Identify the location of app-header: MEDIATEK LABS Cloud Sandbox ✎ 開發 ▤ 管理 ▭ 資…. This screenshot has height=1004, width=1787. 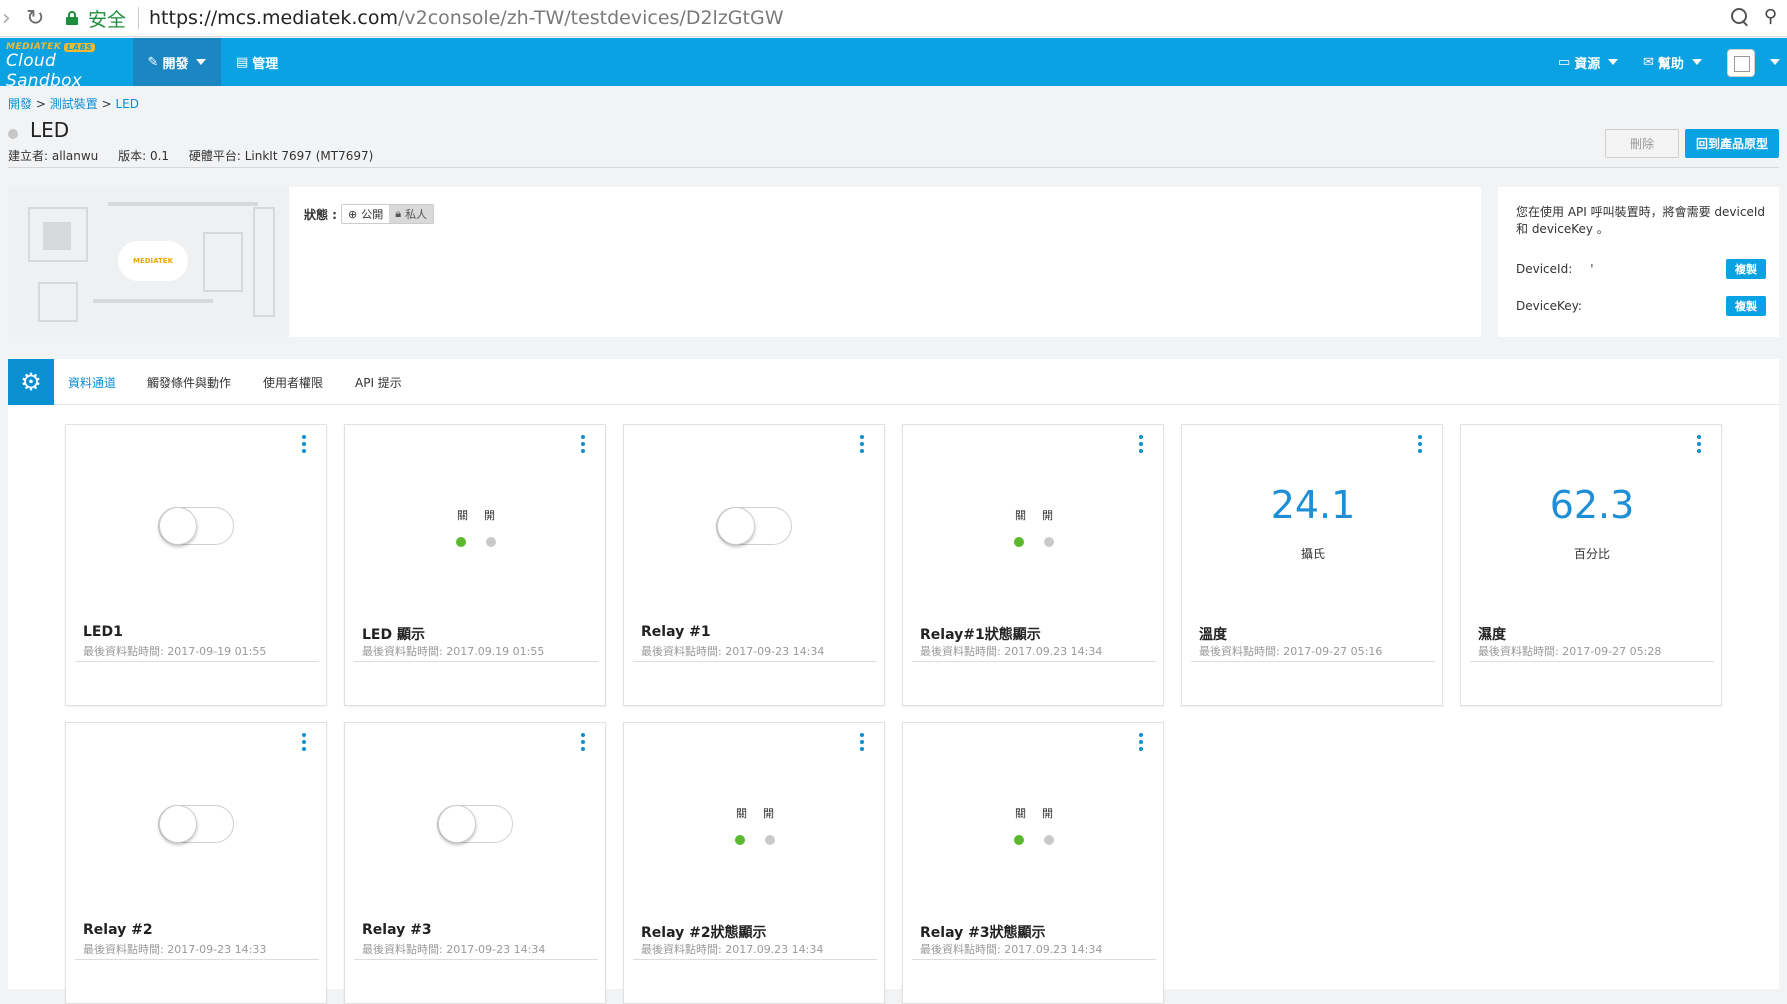
(893, 64).